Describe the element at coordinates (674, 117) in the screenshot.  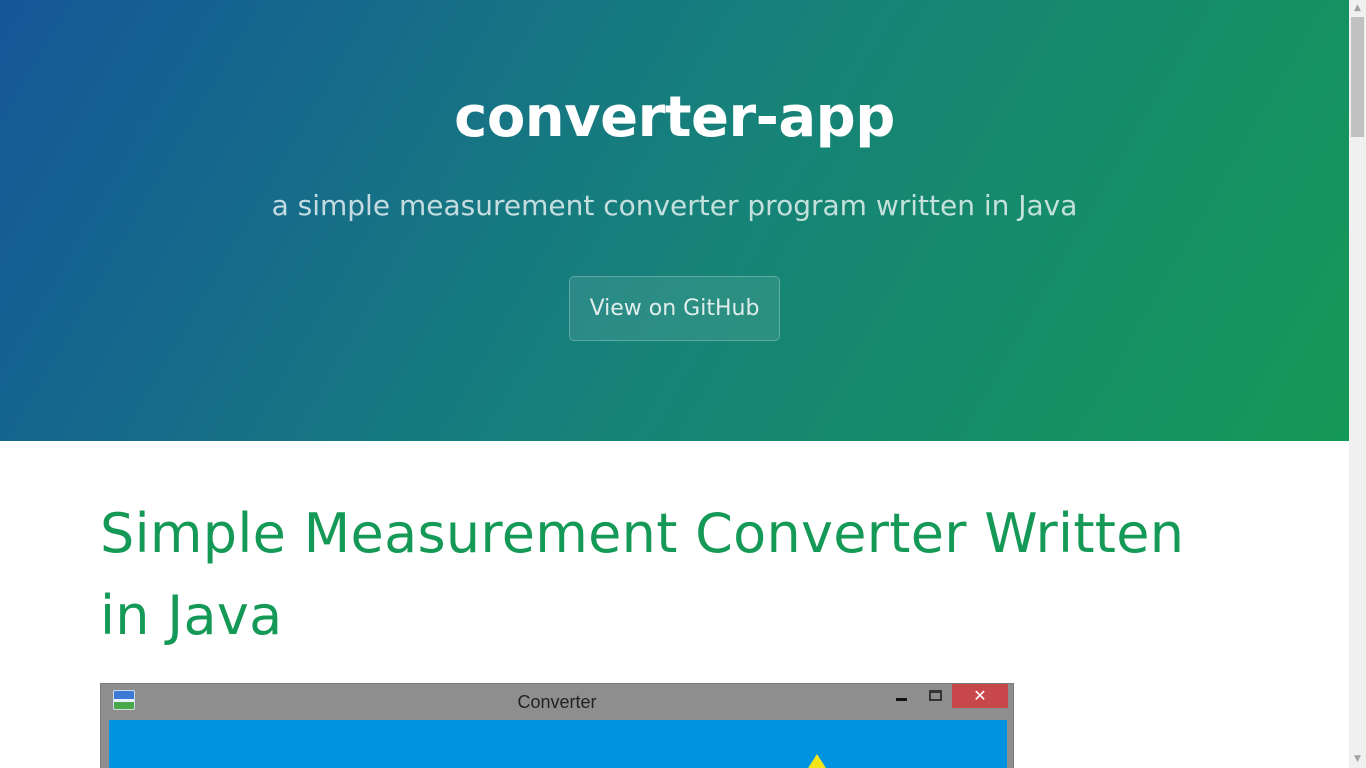
I see `project-name: converter-app` at that location.